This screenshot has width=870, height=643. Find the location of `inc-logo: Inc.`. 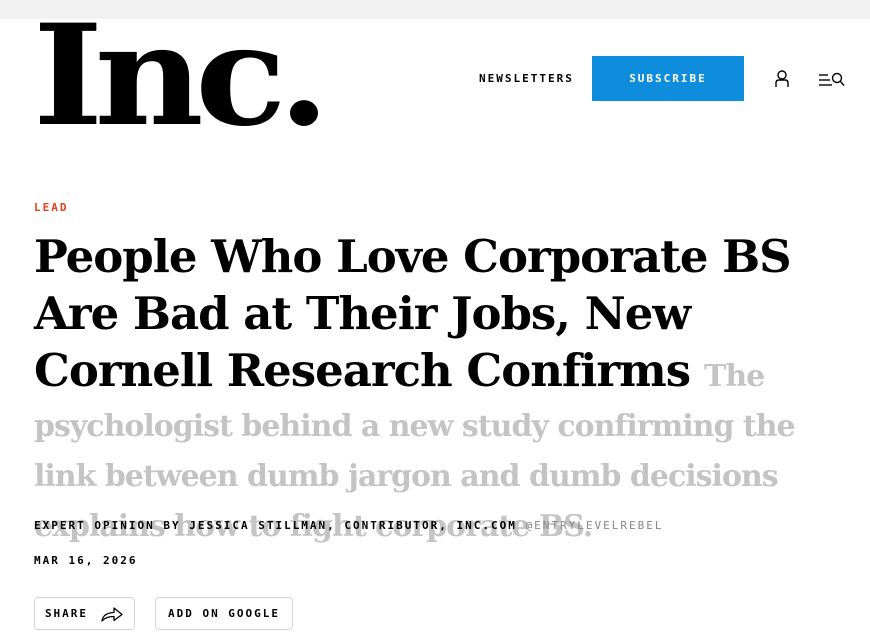

inc-logo: Inc. is located at coordinates (181, 75).